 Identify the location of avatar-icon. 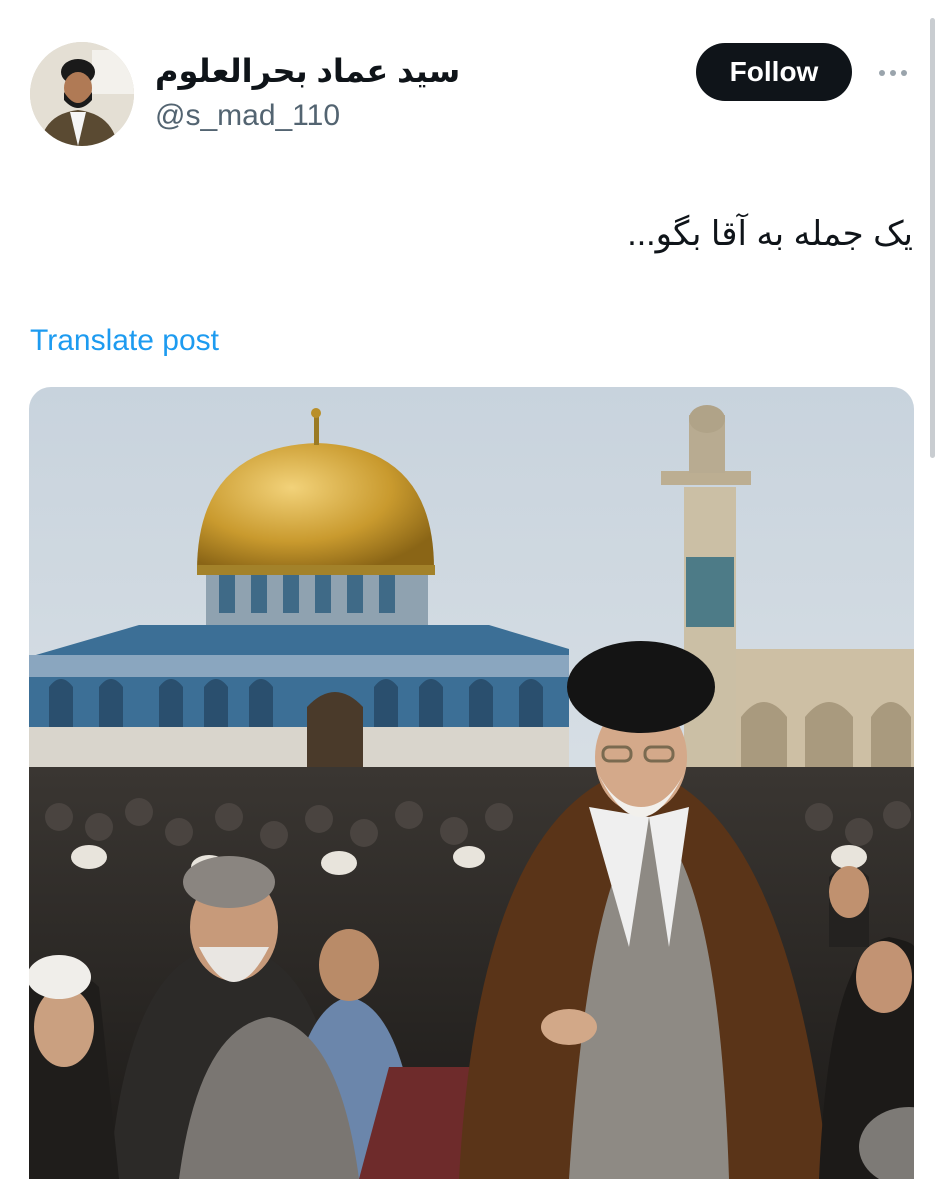
(82, 94).